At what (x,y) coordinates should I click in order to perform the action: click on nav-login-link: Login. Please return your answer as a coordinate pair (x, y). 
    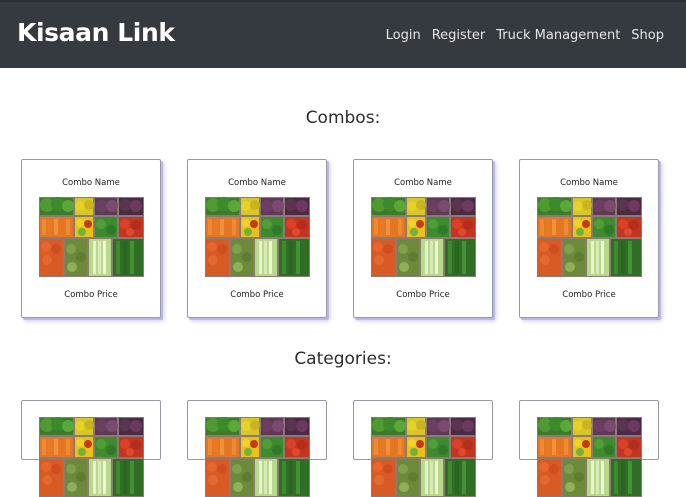
    Looking at the image, I should click on (403, 35).